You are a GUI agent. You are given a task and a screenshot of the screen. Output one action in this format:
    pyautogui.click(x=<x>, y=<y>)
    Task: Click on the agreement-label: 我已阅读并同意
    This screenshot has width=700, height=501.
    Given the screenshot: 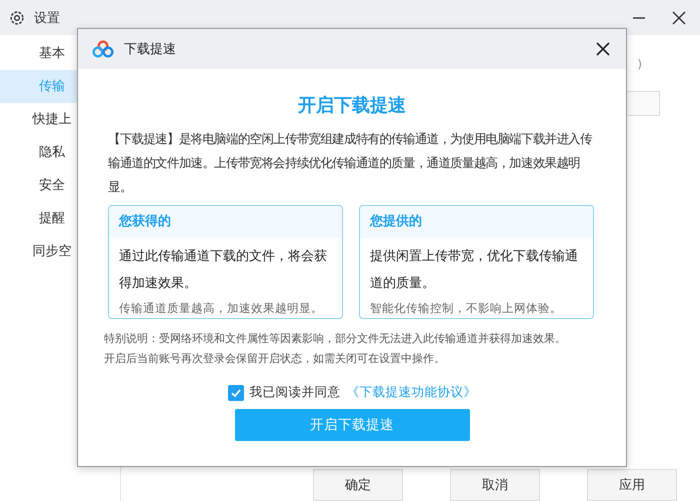 What is the action you would take?
    pyautogui.click(x=295, y=392)
    